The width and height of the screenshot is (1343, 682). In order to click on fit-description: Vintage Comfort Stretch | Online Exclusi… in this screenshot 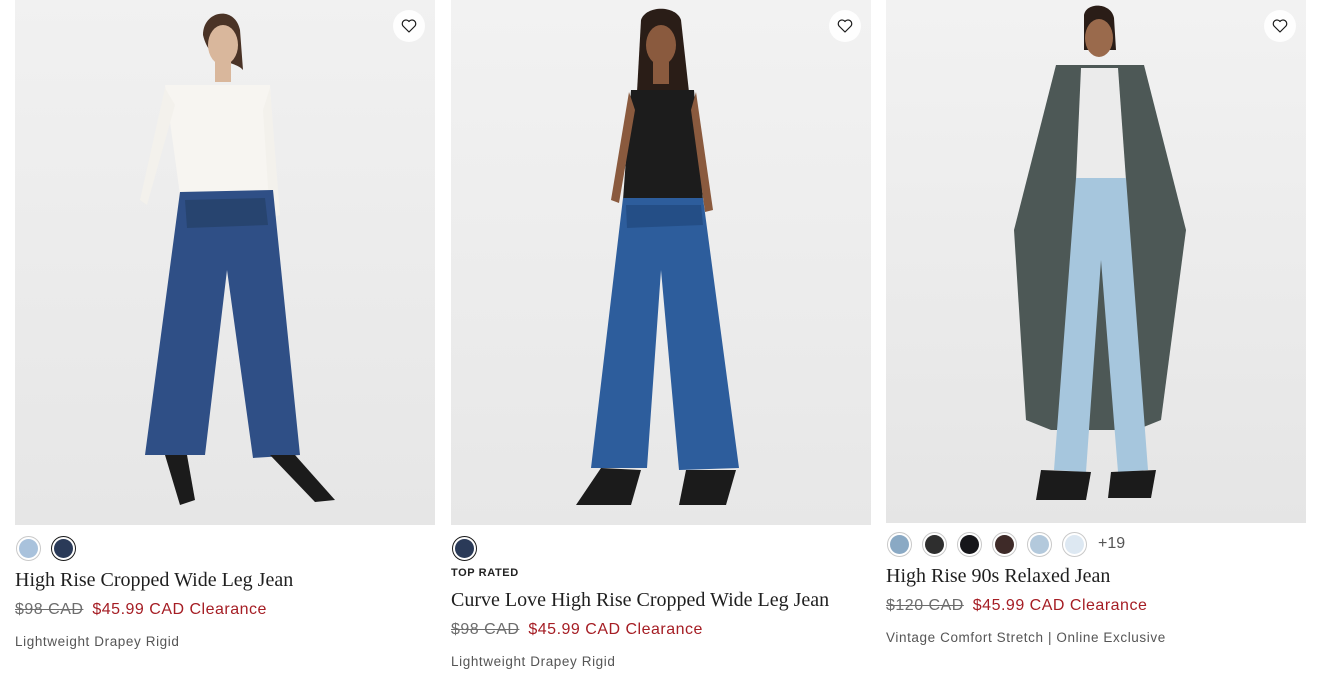, I will do `click(1026, 637)`.